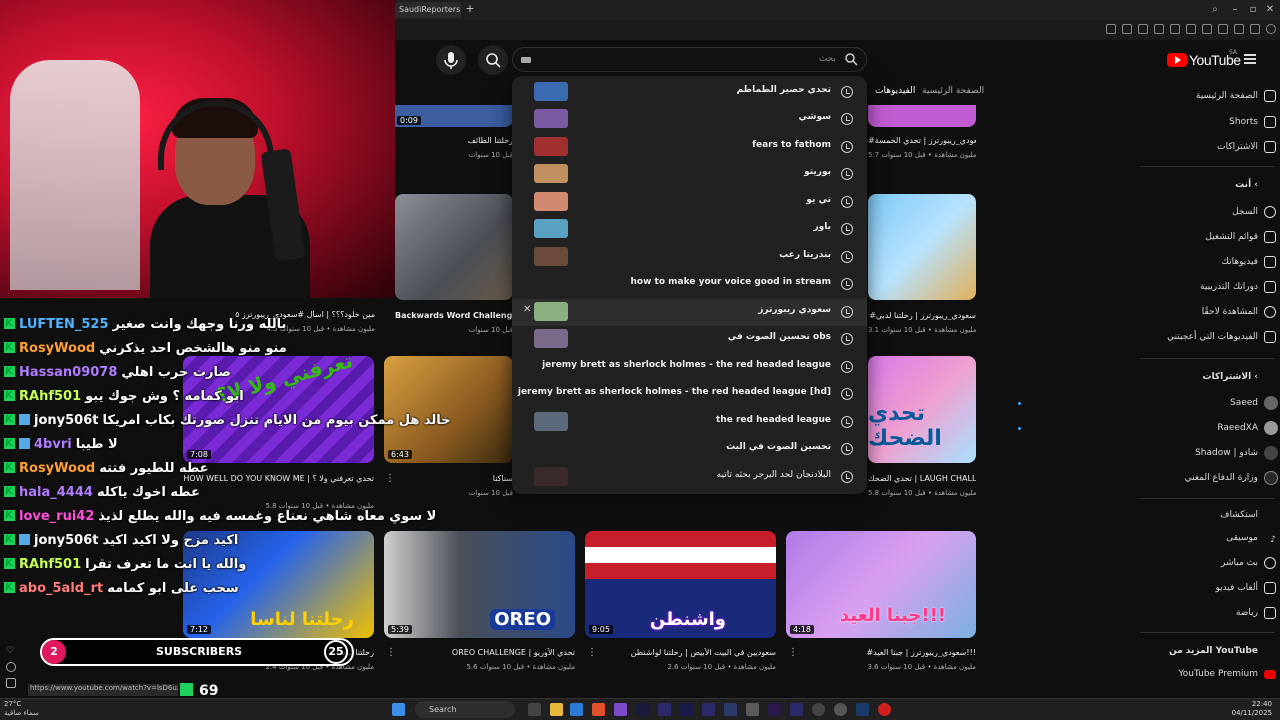 The image size is (1280, 720). Describe the element at coordinates (1202, 122) in the screenshot. I see `sidebar-item-shorts: Shorts` at that location.